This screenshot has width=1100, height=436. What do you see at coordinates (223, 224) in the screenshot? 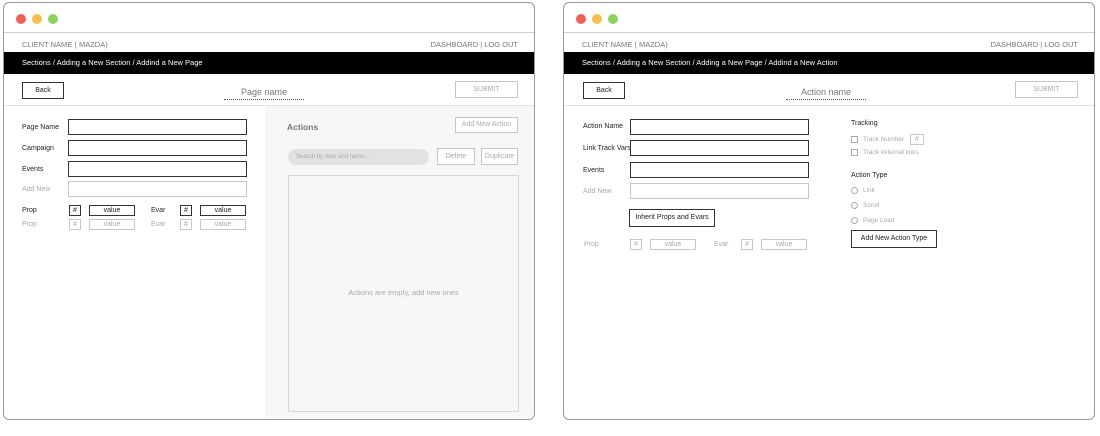
I see `evar-value-field-new: value` at bounding box center [223, 224].